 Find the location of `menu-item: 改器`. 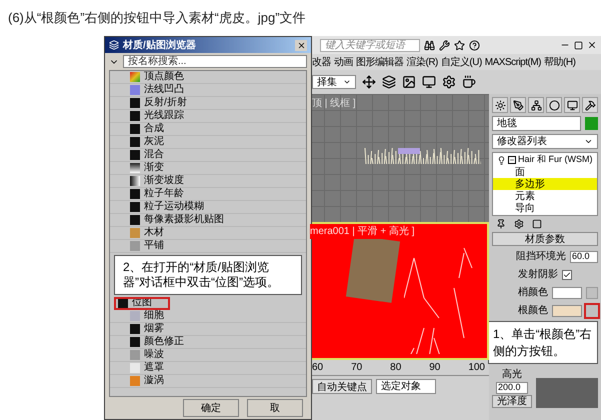

menu-item: 改器 is located at coordinates (321, 62).